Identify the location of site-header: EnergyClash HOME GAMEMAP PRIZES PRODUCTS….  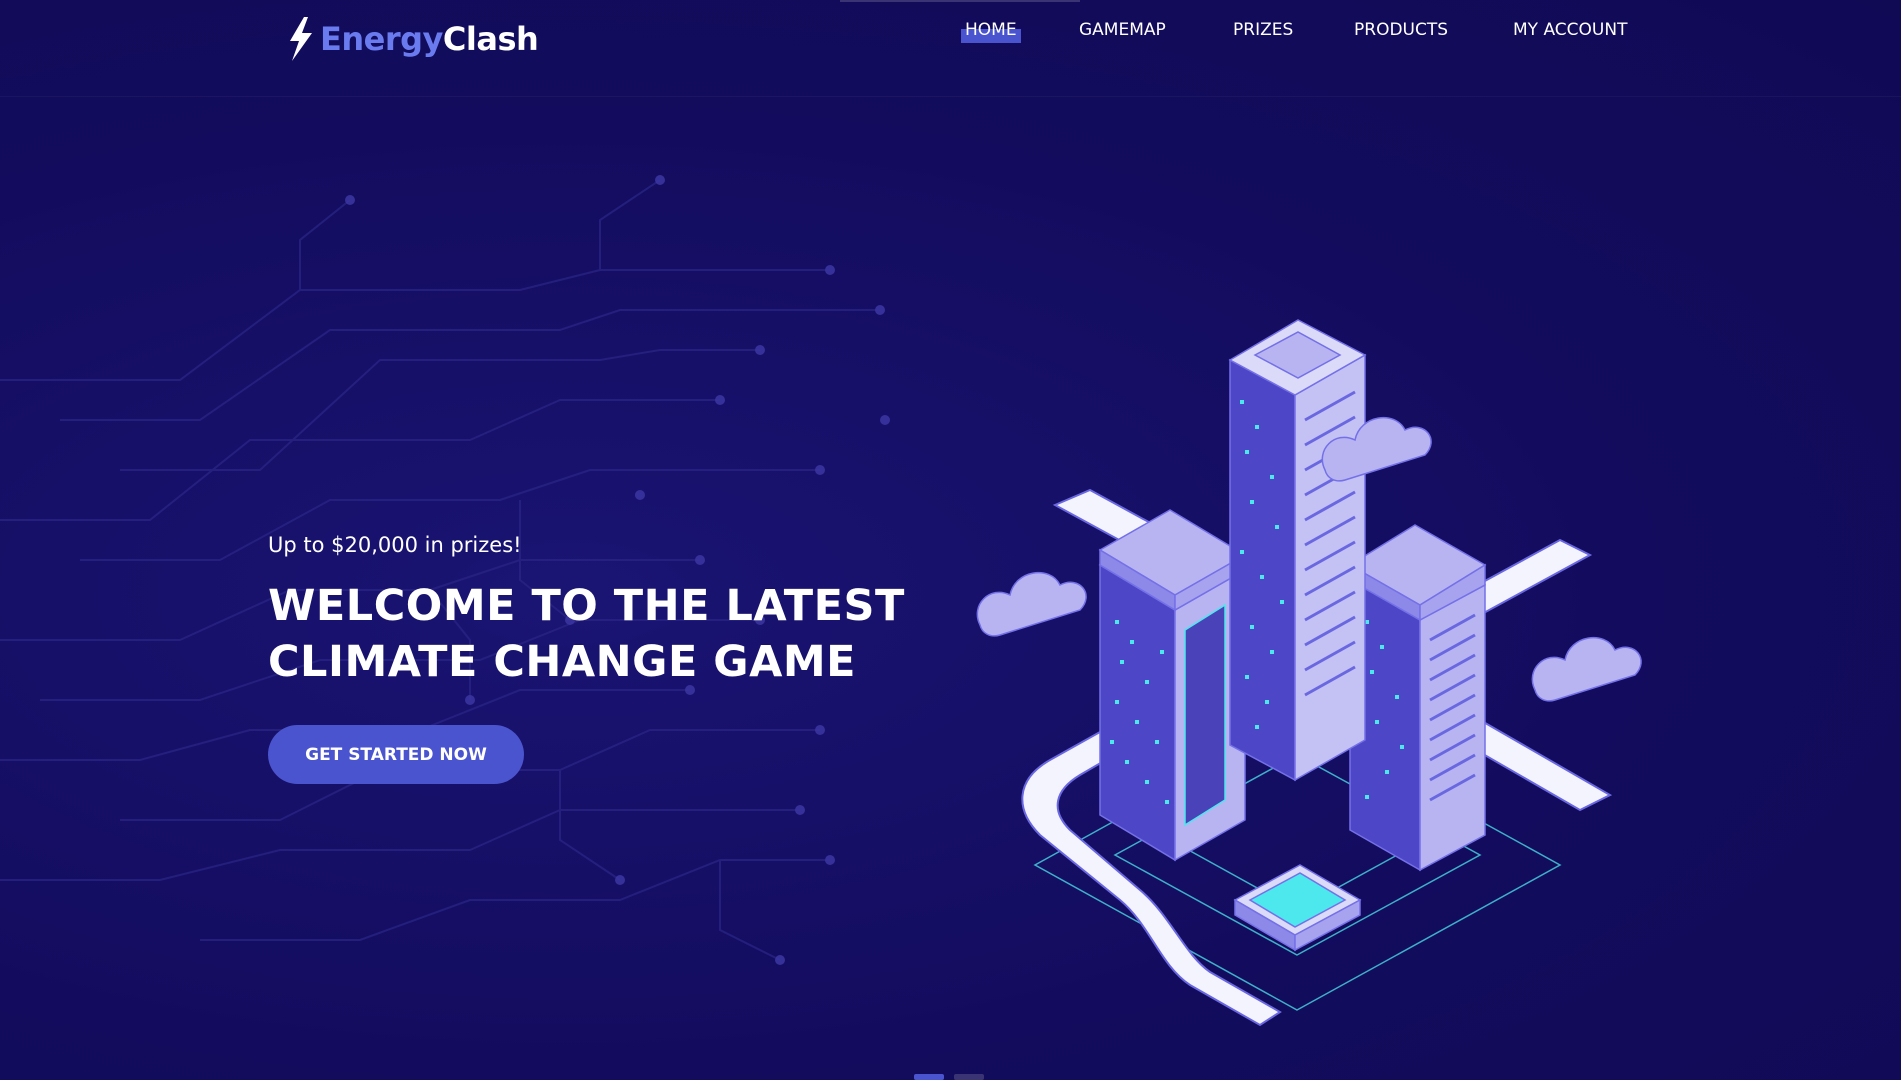
(950, 48).